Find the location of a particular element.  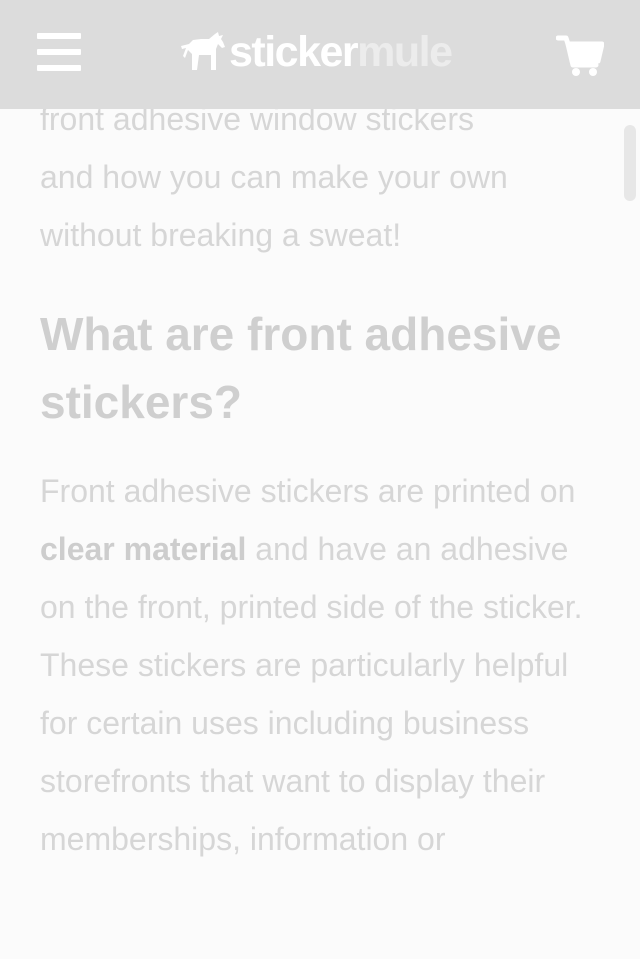

intro-line: and how you can make your own is located at coordinates (274, 177).